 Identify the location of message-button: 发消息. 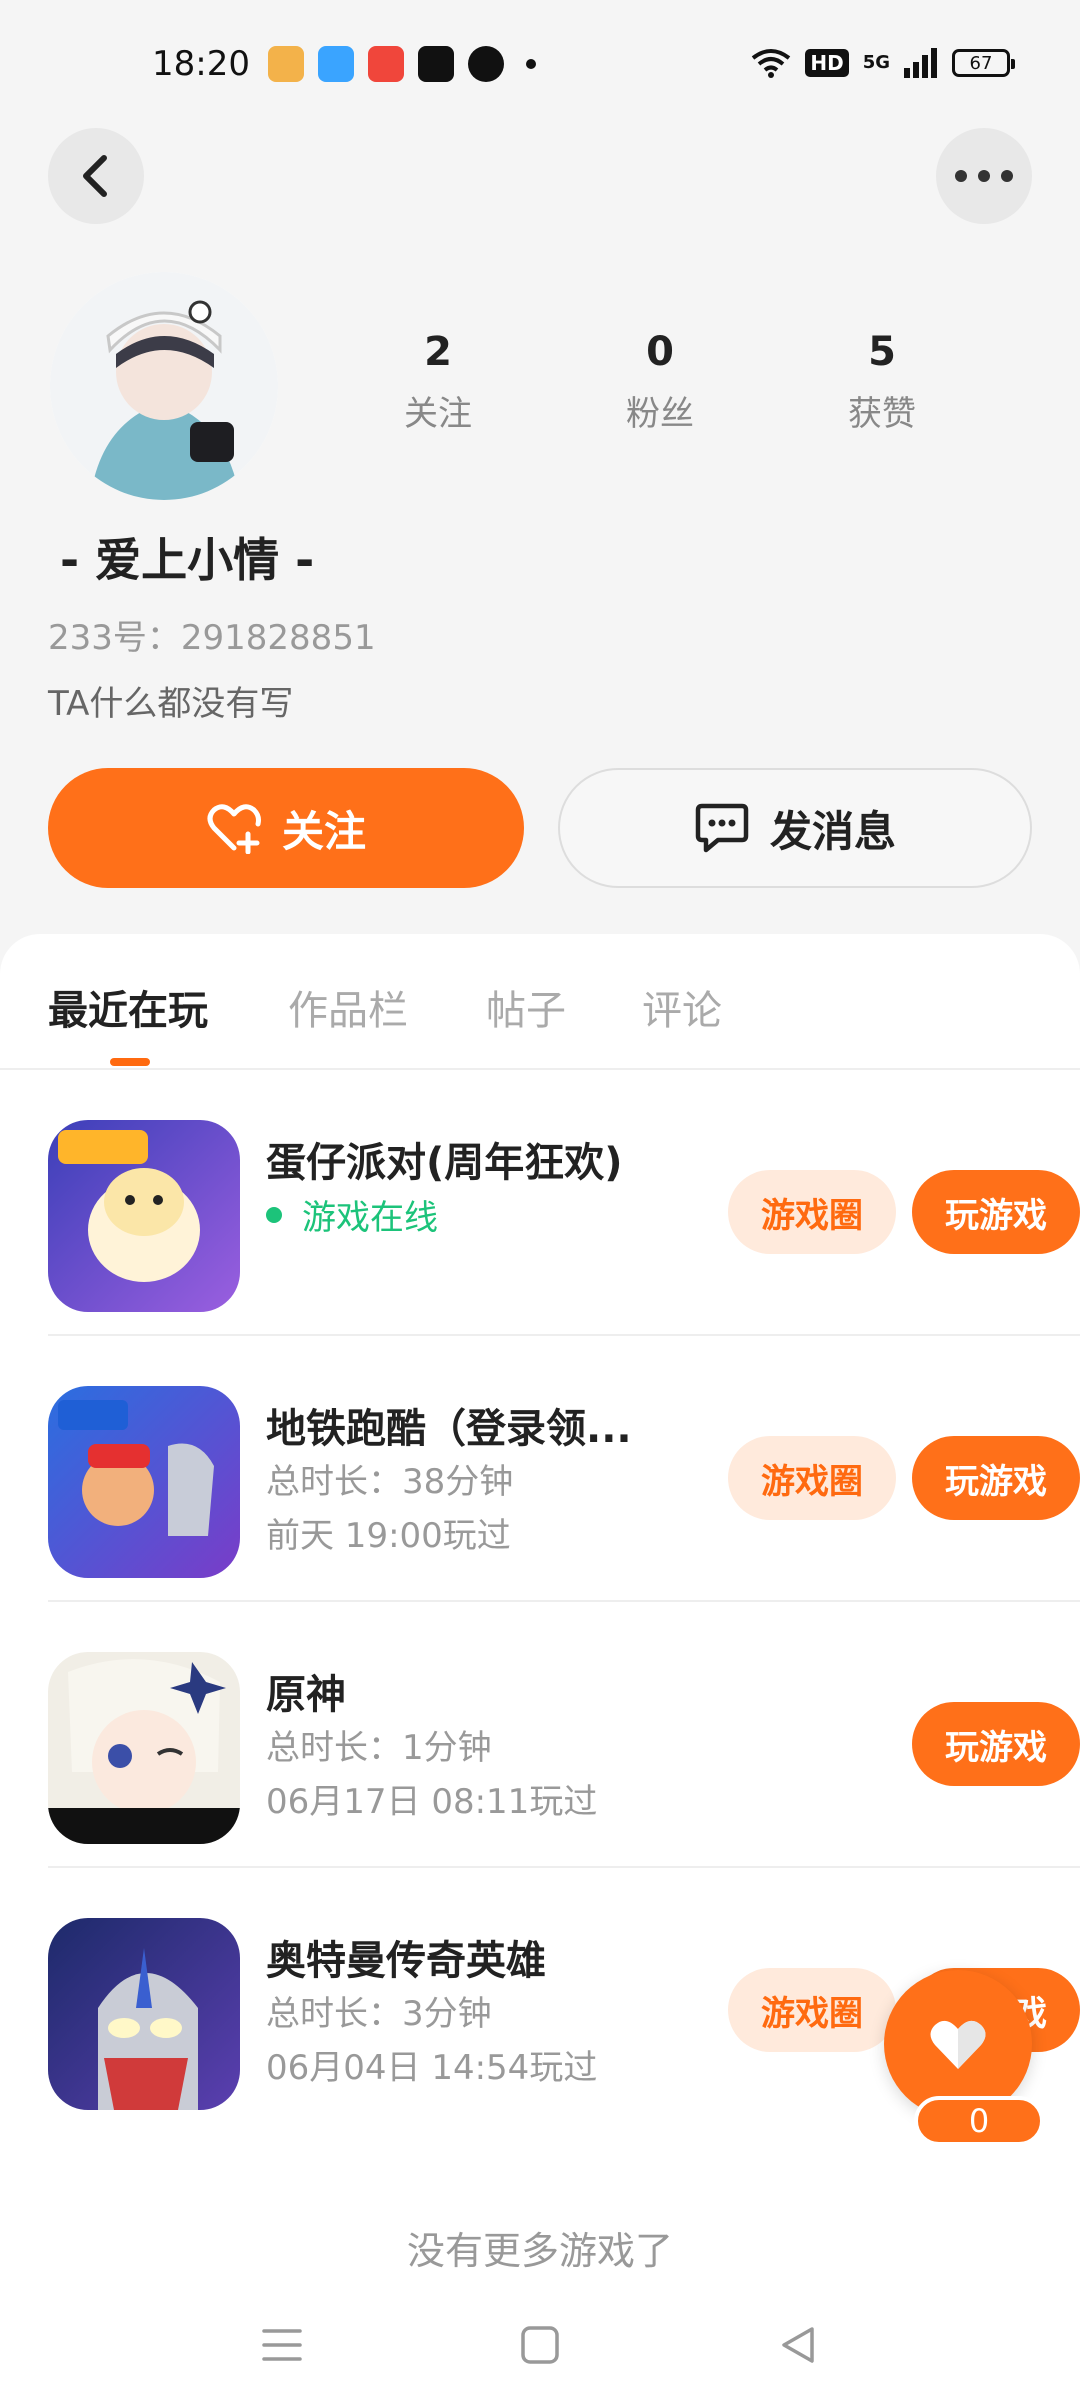
(795, 828).